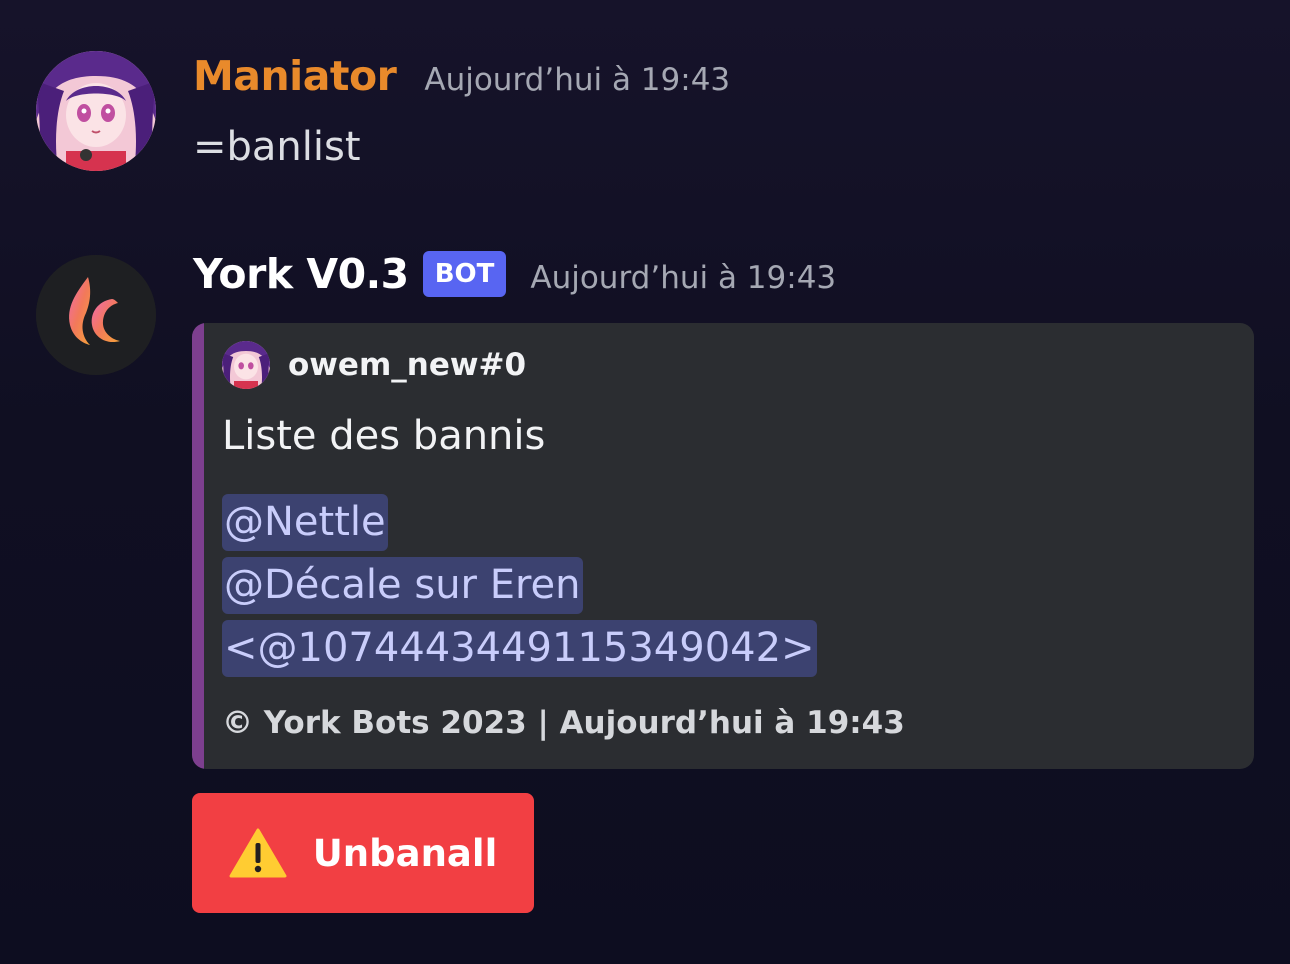  What do you see at coordinates (384, 436) in the screenshot?
I see `embed-title: Liste des bannis` at bounding box center [384, 436].